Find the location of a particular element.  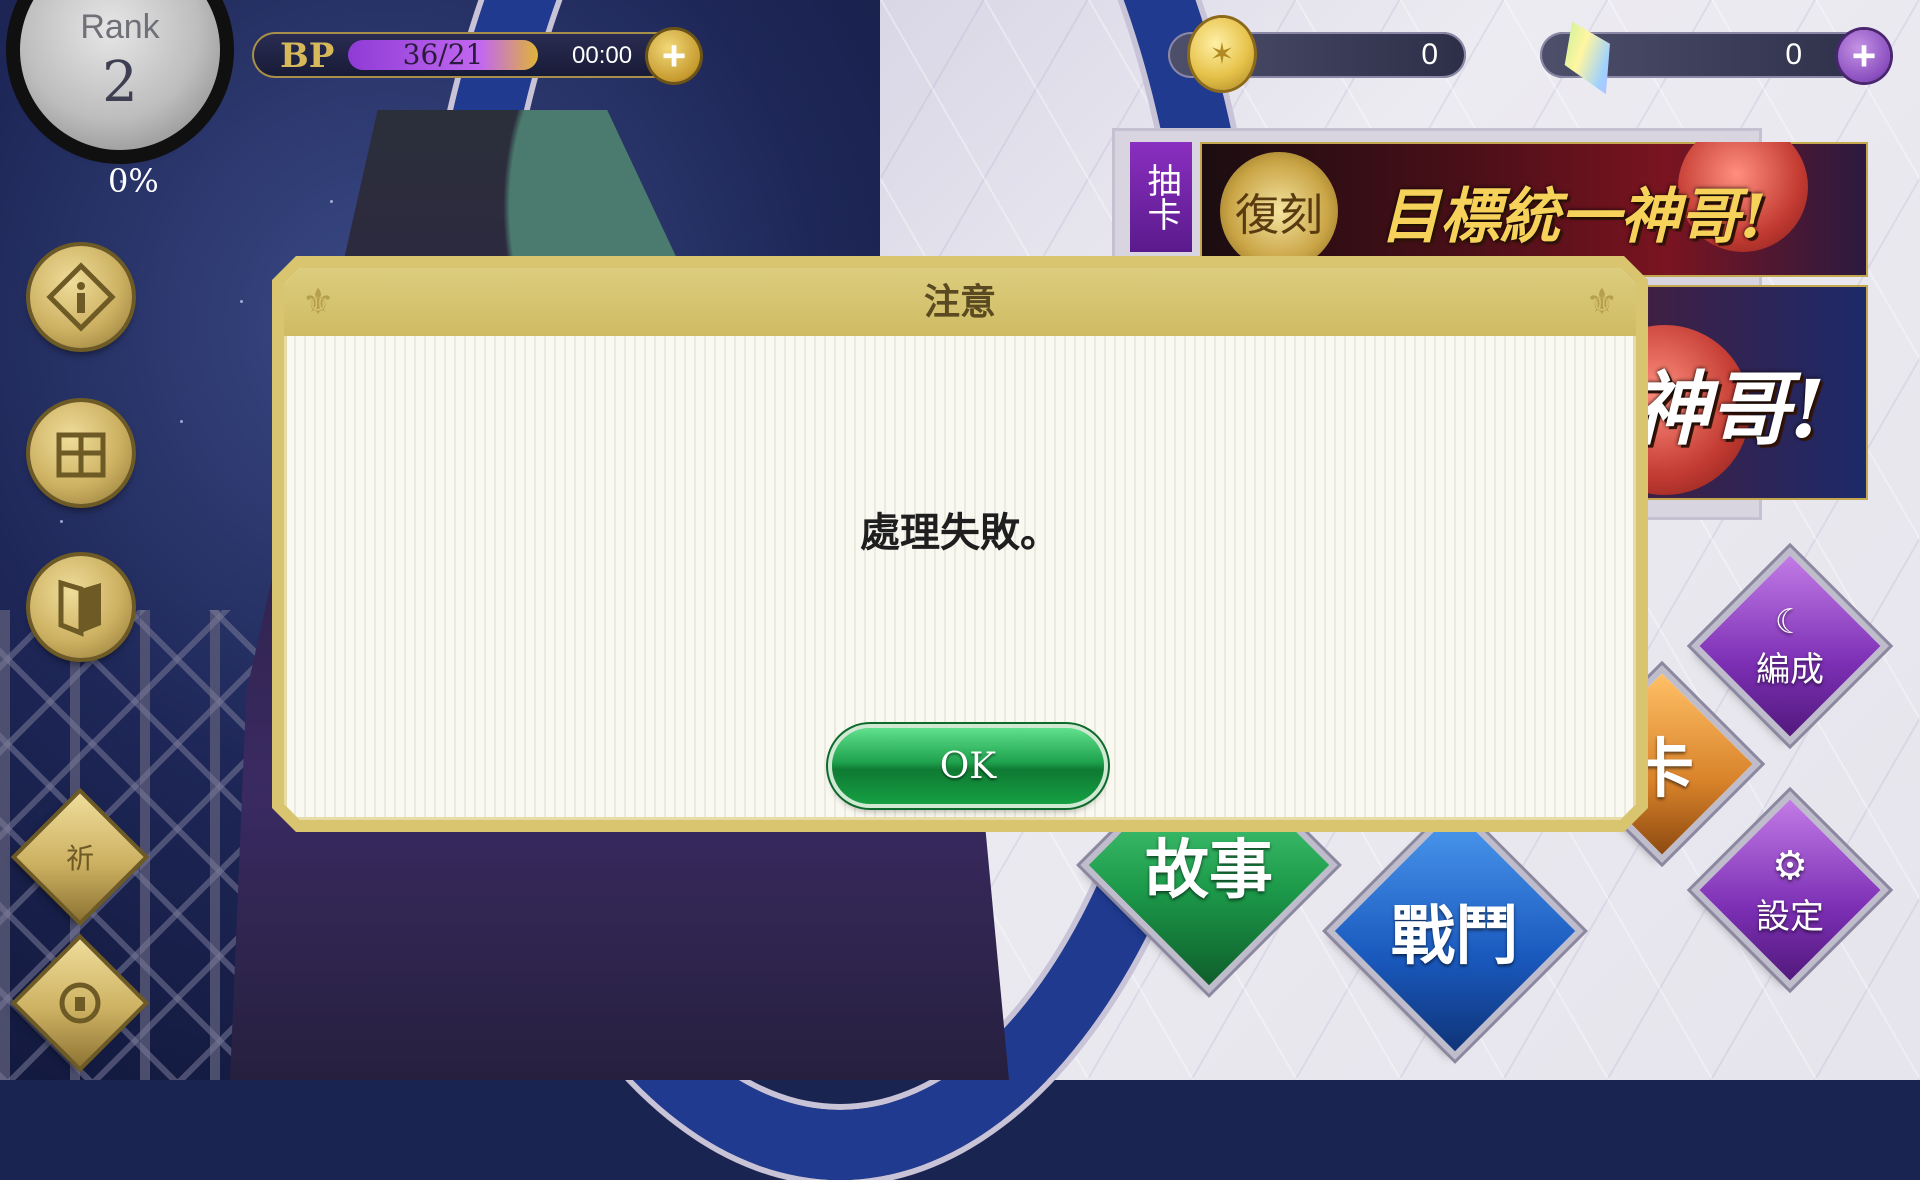

dialog-header: ⚜ 注意 ⚜ is located at coordinates (960, 302).